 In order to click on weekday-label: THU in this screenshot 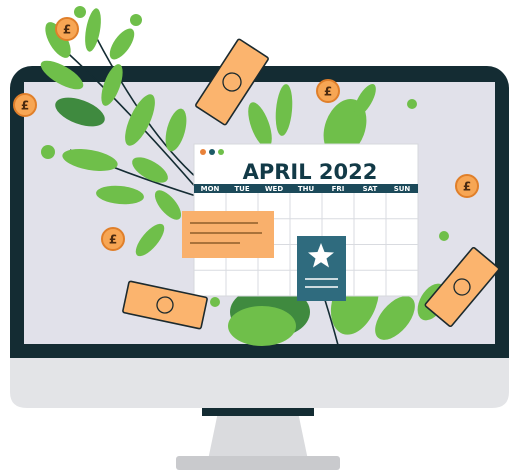, I will do `click(306, 189)`.